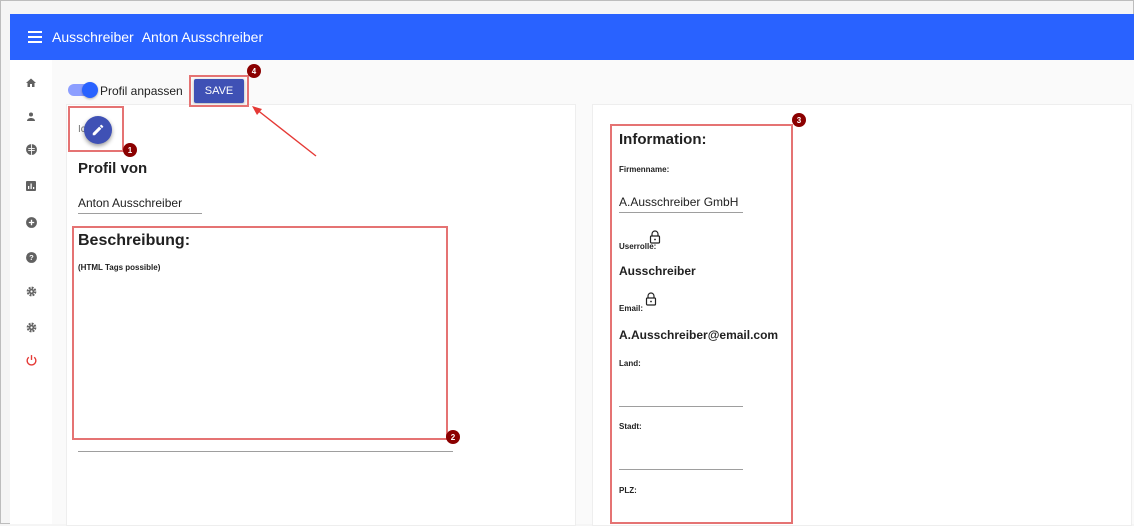 The image size is (1134, 526). I want to click on profile-heading: Profil von, so click(113, 168).